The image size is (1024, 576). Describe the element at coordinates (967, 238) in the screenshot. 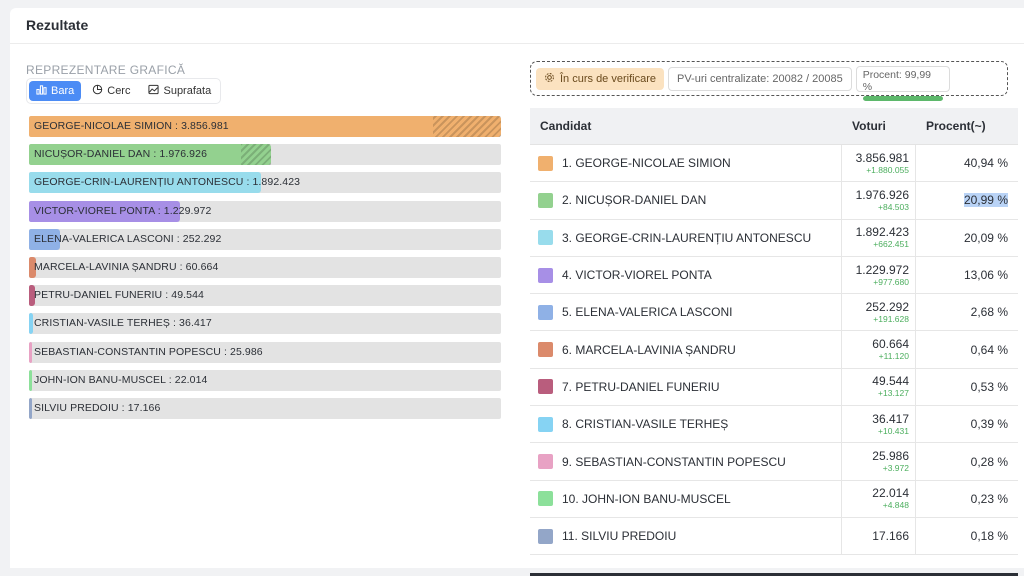

I see `percent-cell: 20,09 %` at that location.